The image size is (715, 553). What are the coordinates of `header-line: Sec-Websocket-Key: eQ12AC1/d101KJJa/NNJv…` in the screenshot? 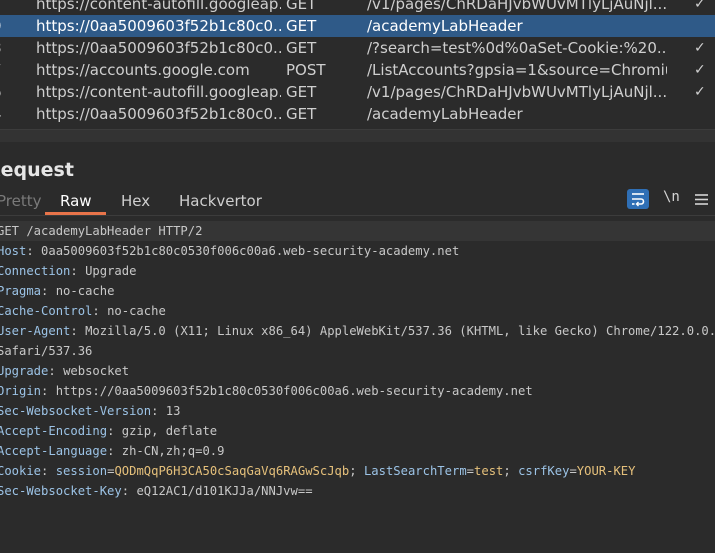 It's located at (156, 491).